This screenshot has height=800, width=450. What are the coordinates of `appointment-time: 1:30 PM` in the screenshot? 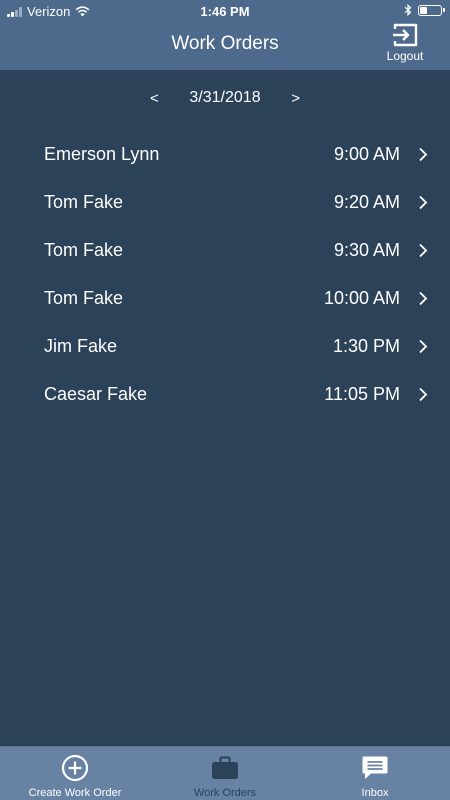 It's located at (366, 345).